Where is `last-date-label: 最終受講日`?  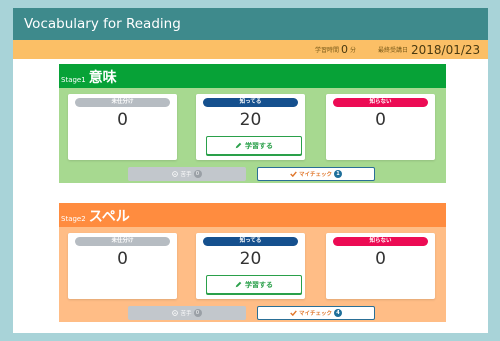 last-date-label: 最終受講日 is located at coordinates (393, 50).